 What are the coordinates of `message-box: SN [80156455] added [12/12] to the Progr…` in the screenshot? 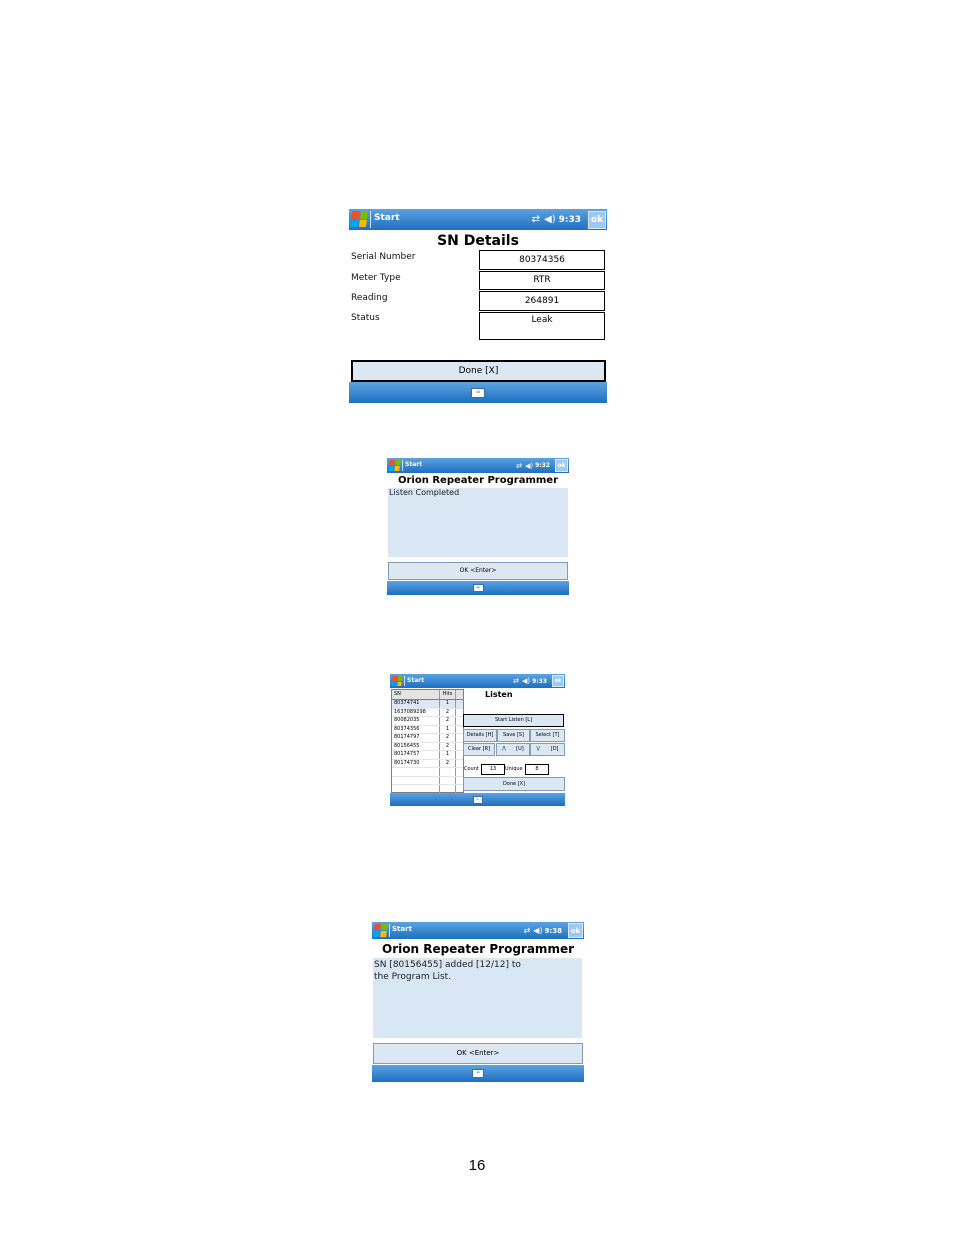 It's located at (477, 998).